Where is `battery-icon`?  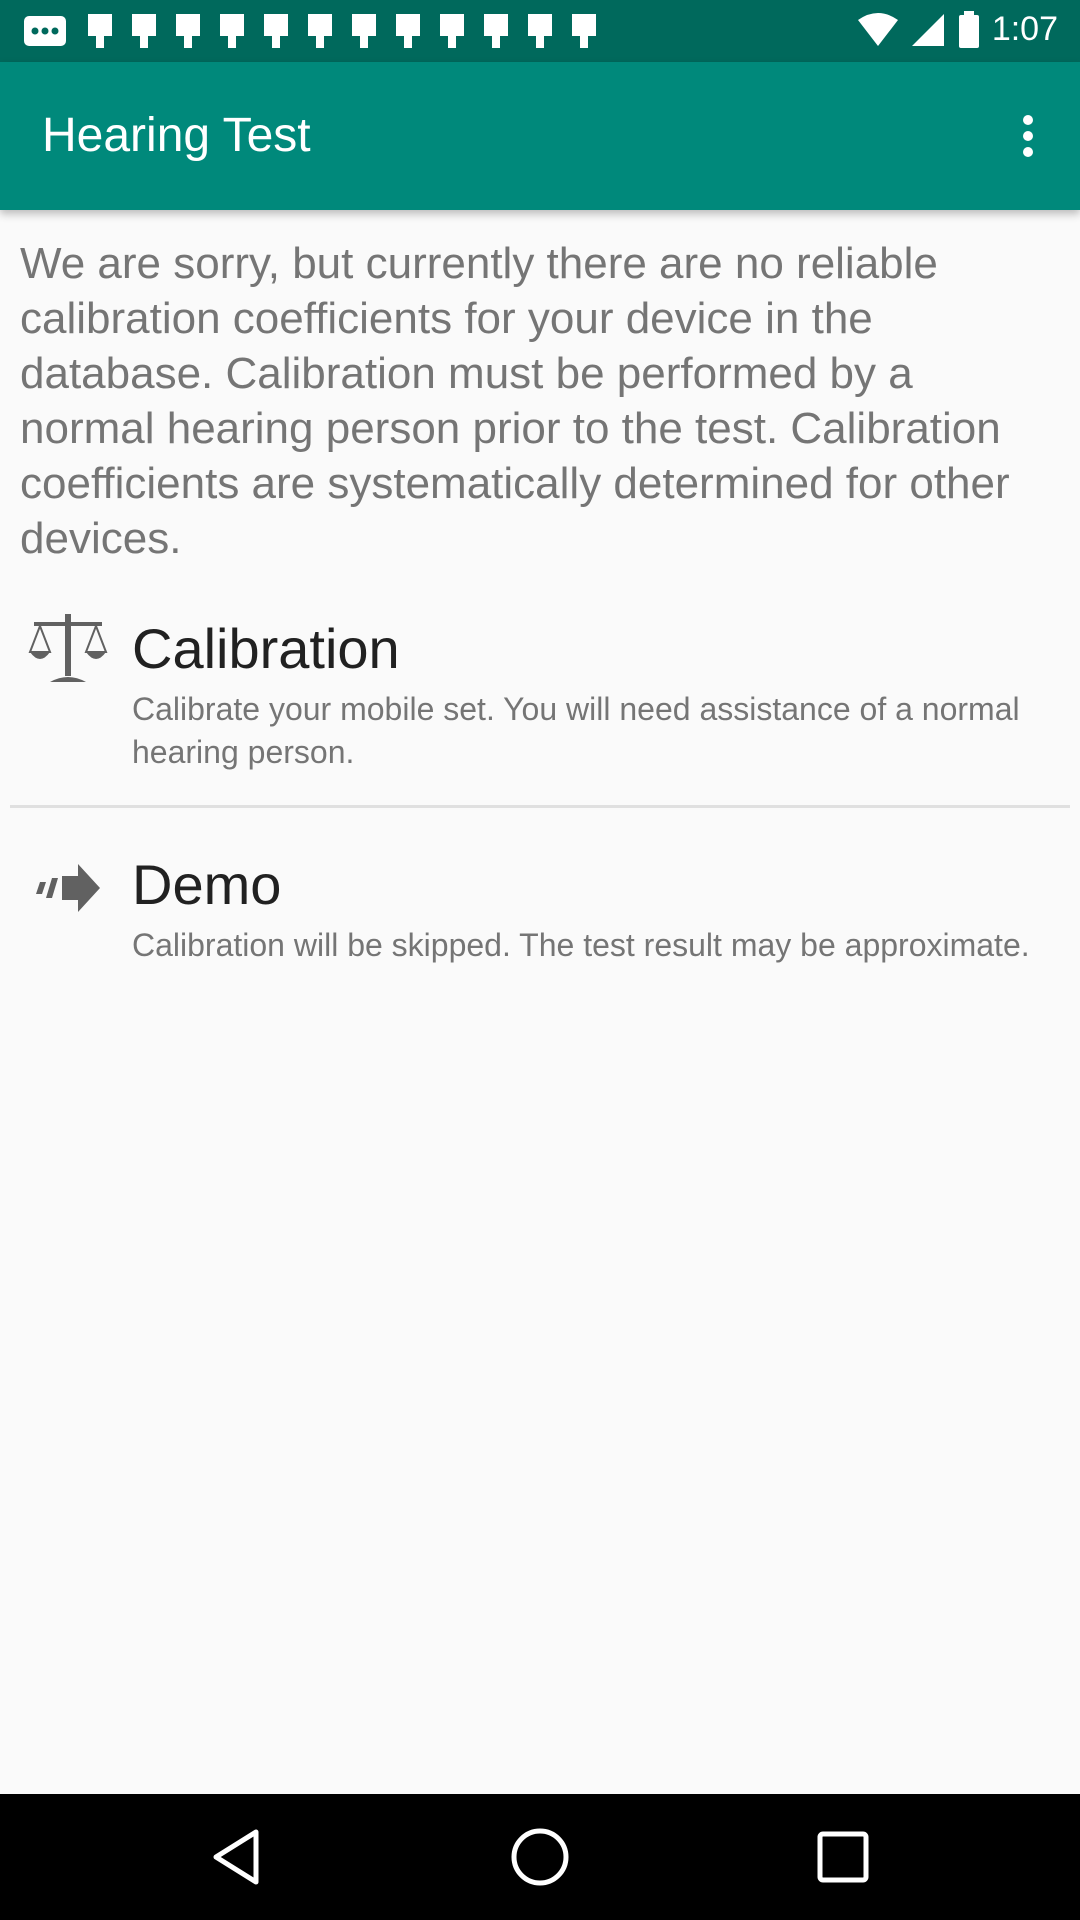 battery-icon is located at coordinates (968, 29).